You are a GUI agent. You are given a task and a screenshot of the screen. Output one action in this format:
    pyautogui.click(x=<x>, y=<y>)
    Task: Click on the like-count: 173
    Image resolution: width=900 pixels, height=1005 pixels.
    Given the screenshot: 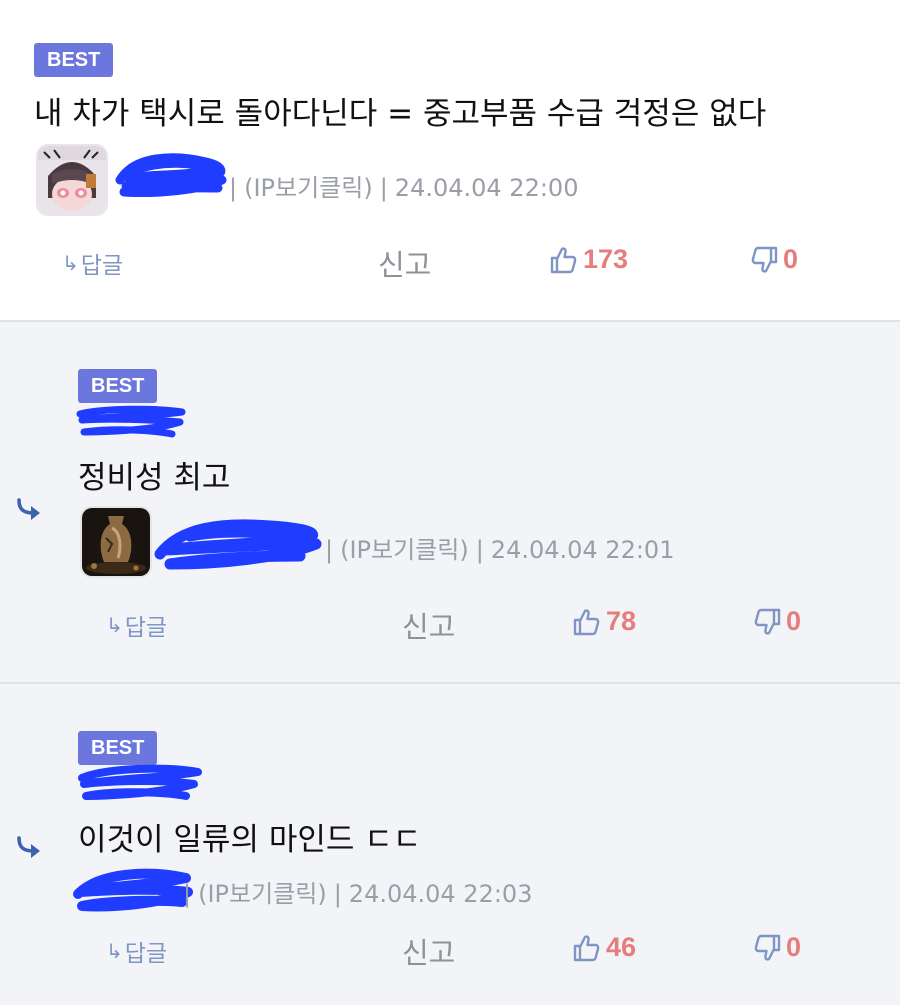 What is the action you would take?
    pyautogui.click(x=606, y=259)
    